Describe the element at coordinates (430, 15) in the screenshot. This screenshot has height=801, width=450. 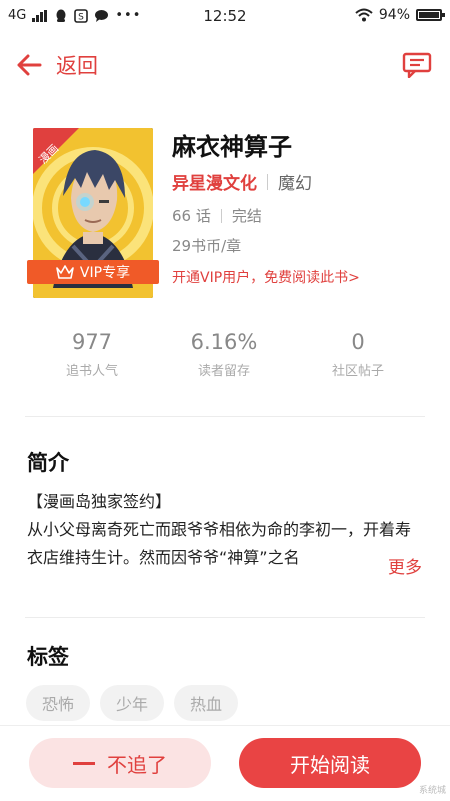
I see `battery-icon` at that location.